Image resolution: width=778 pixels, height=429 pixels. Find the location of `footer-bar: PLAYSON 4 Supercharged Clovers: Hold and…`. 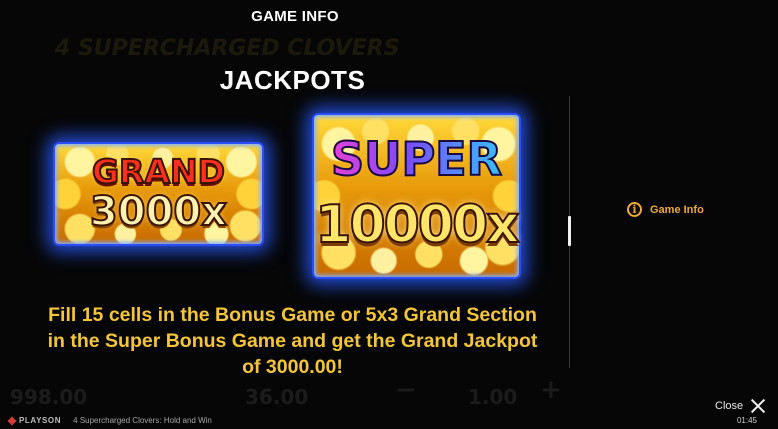

footer-bar: PLAYSON 4 Supercharged Clovers: Hold and… is located at coordinates (389, 420).